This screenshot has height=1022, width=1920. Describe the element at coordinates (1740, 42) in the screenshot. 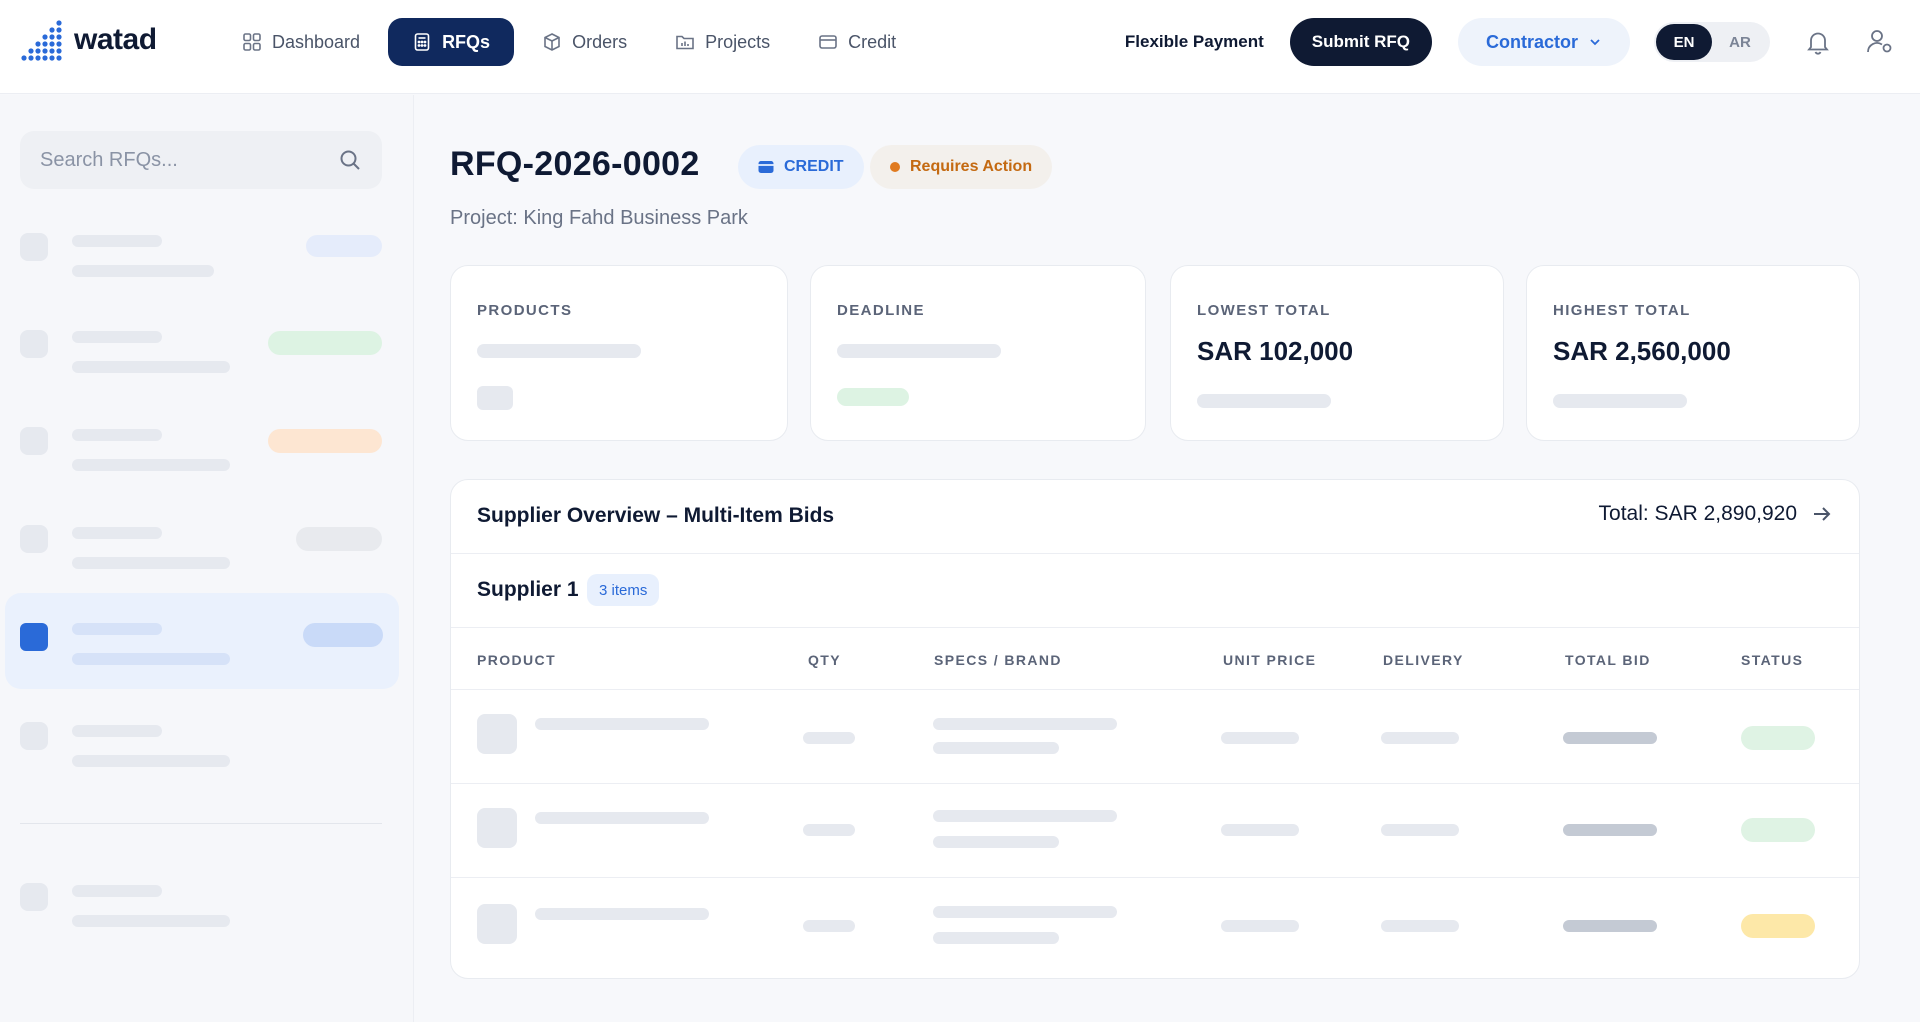

I see `lang-ar-option: AR` at that location.